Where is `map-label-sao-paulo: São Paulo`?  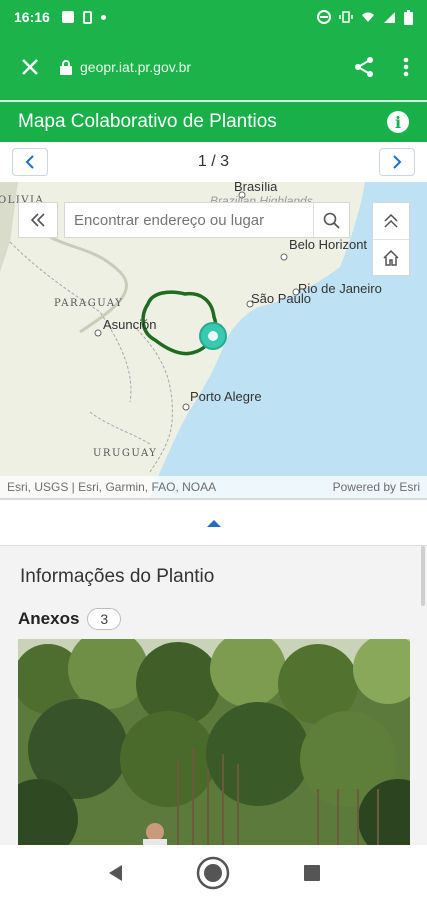
map-label-sao-paulo: São Paulo is located at coordinates (281, 298).